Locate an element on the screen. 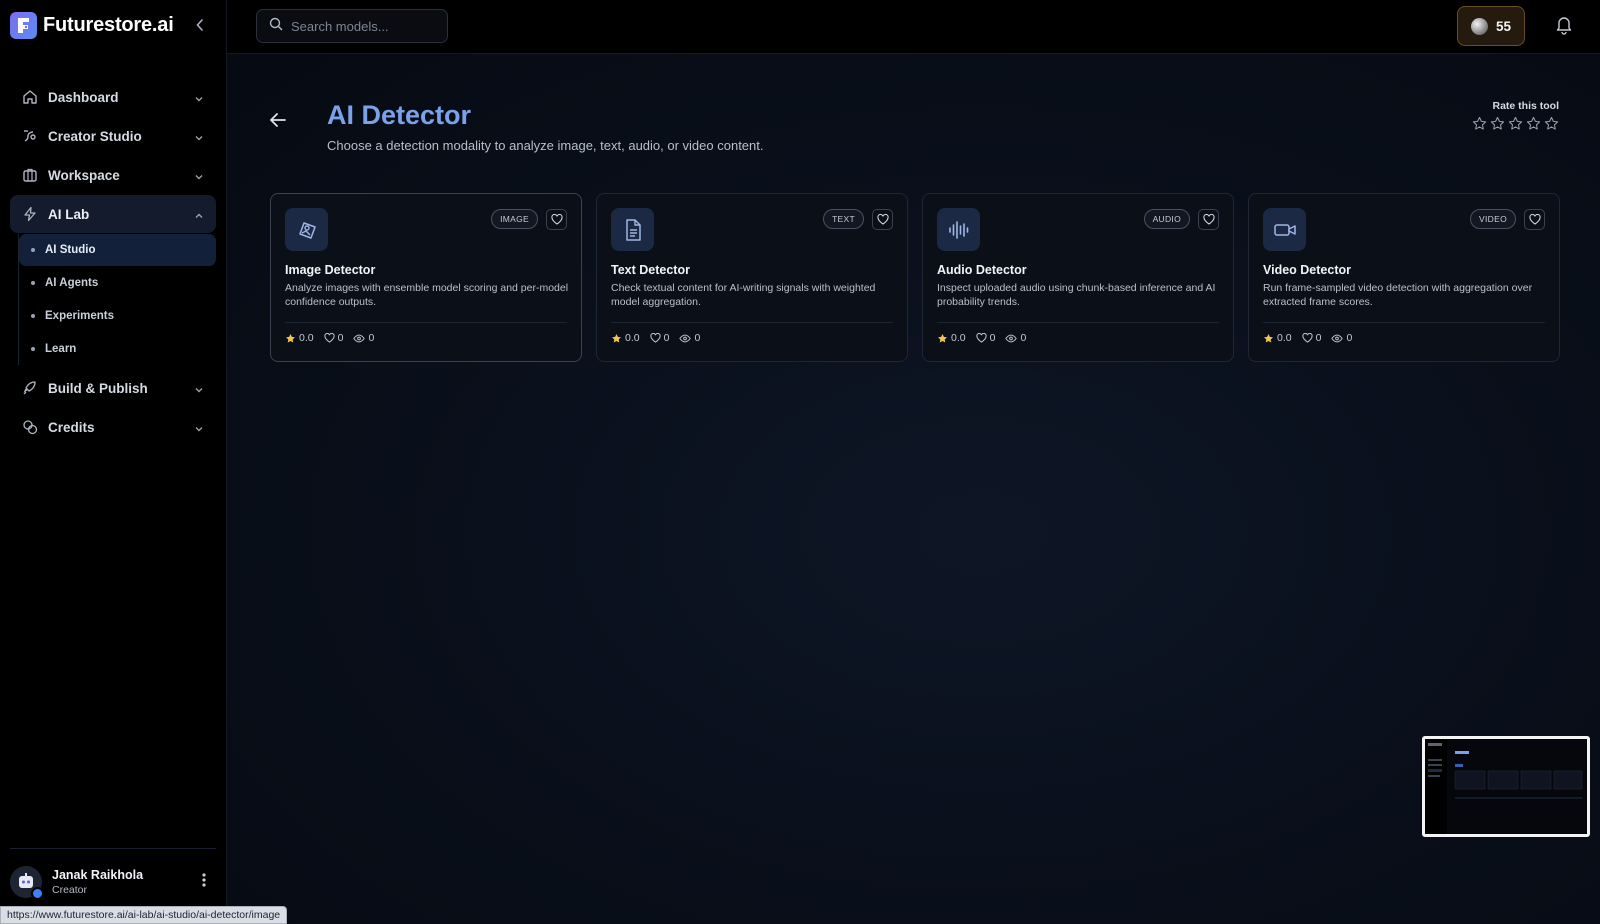  sidebar-subitem-ai-agents: AI Agents is located at coordinates (117, 283).